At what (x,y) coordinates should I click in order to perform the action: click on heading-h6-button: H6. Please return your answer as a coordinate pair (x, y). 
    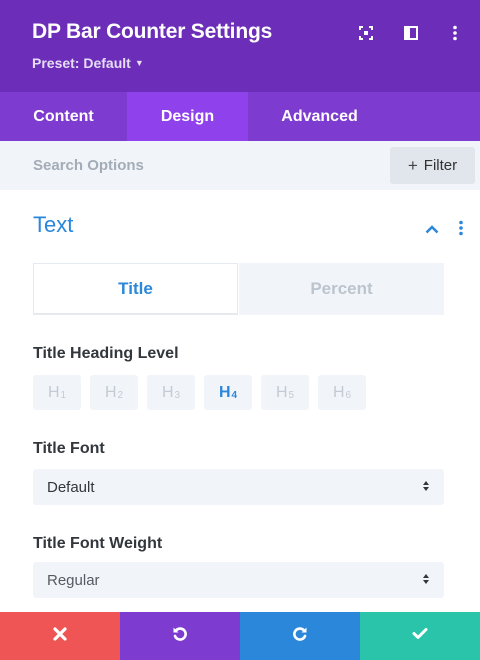
    Looking at the image, I should click on (342, 392).